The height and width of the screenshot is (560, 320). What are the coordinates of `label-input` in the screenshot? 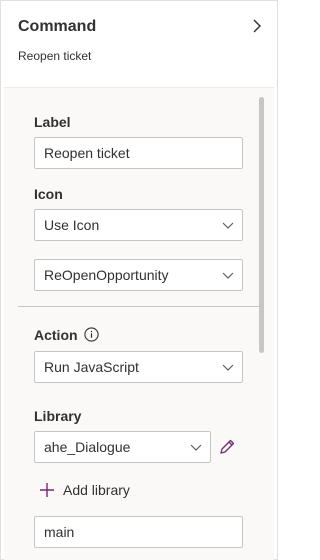 It's located at (138, 153).